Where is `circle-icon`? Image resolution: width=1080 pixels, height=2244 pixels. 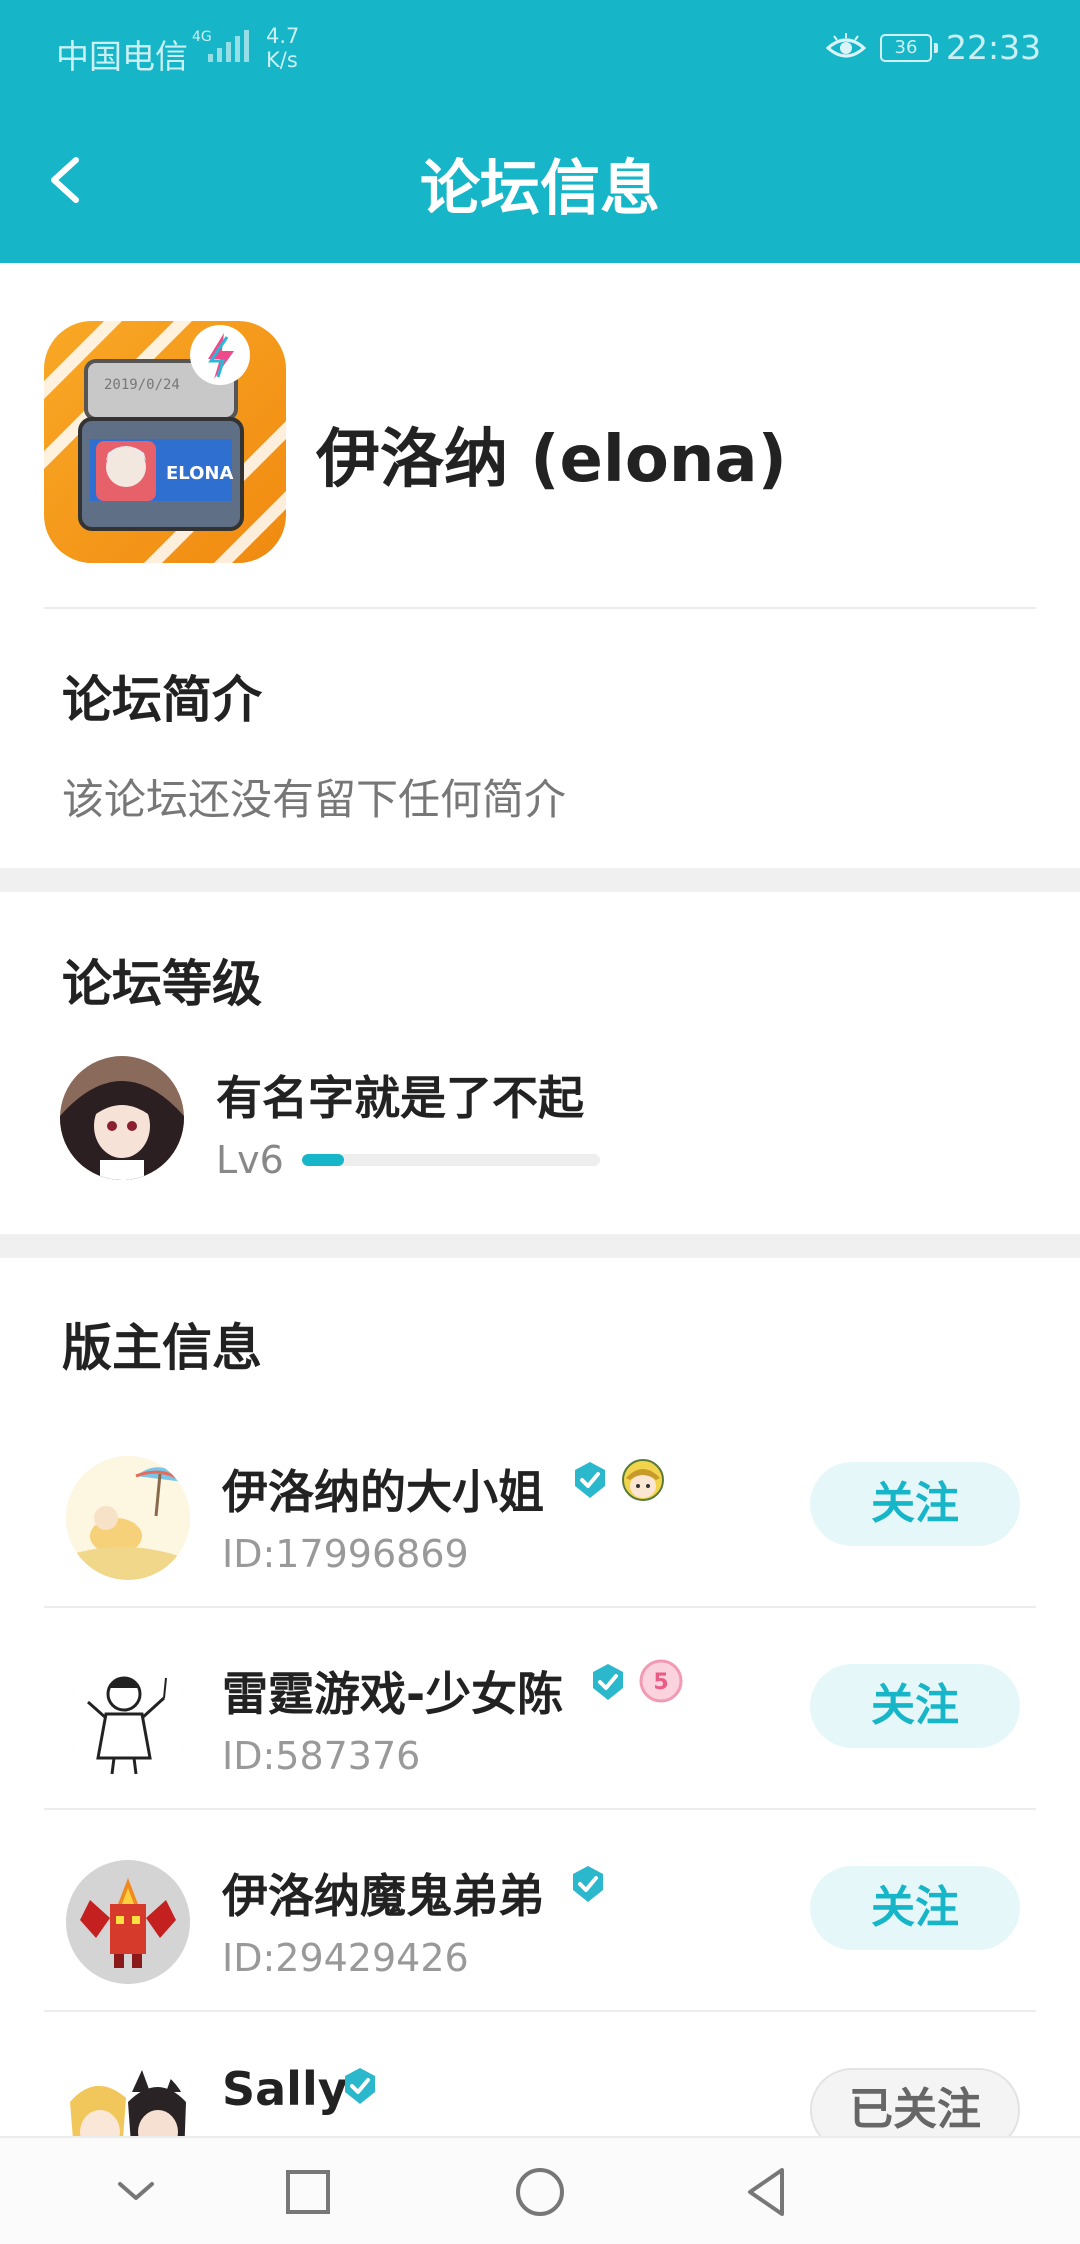
circle-icon is located at coordinates (540, 2192).